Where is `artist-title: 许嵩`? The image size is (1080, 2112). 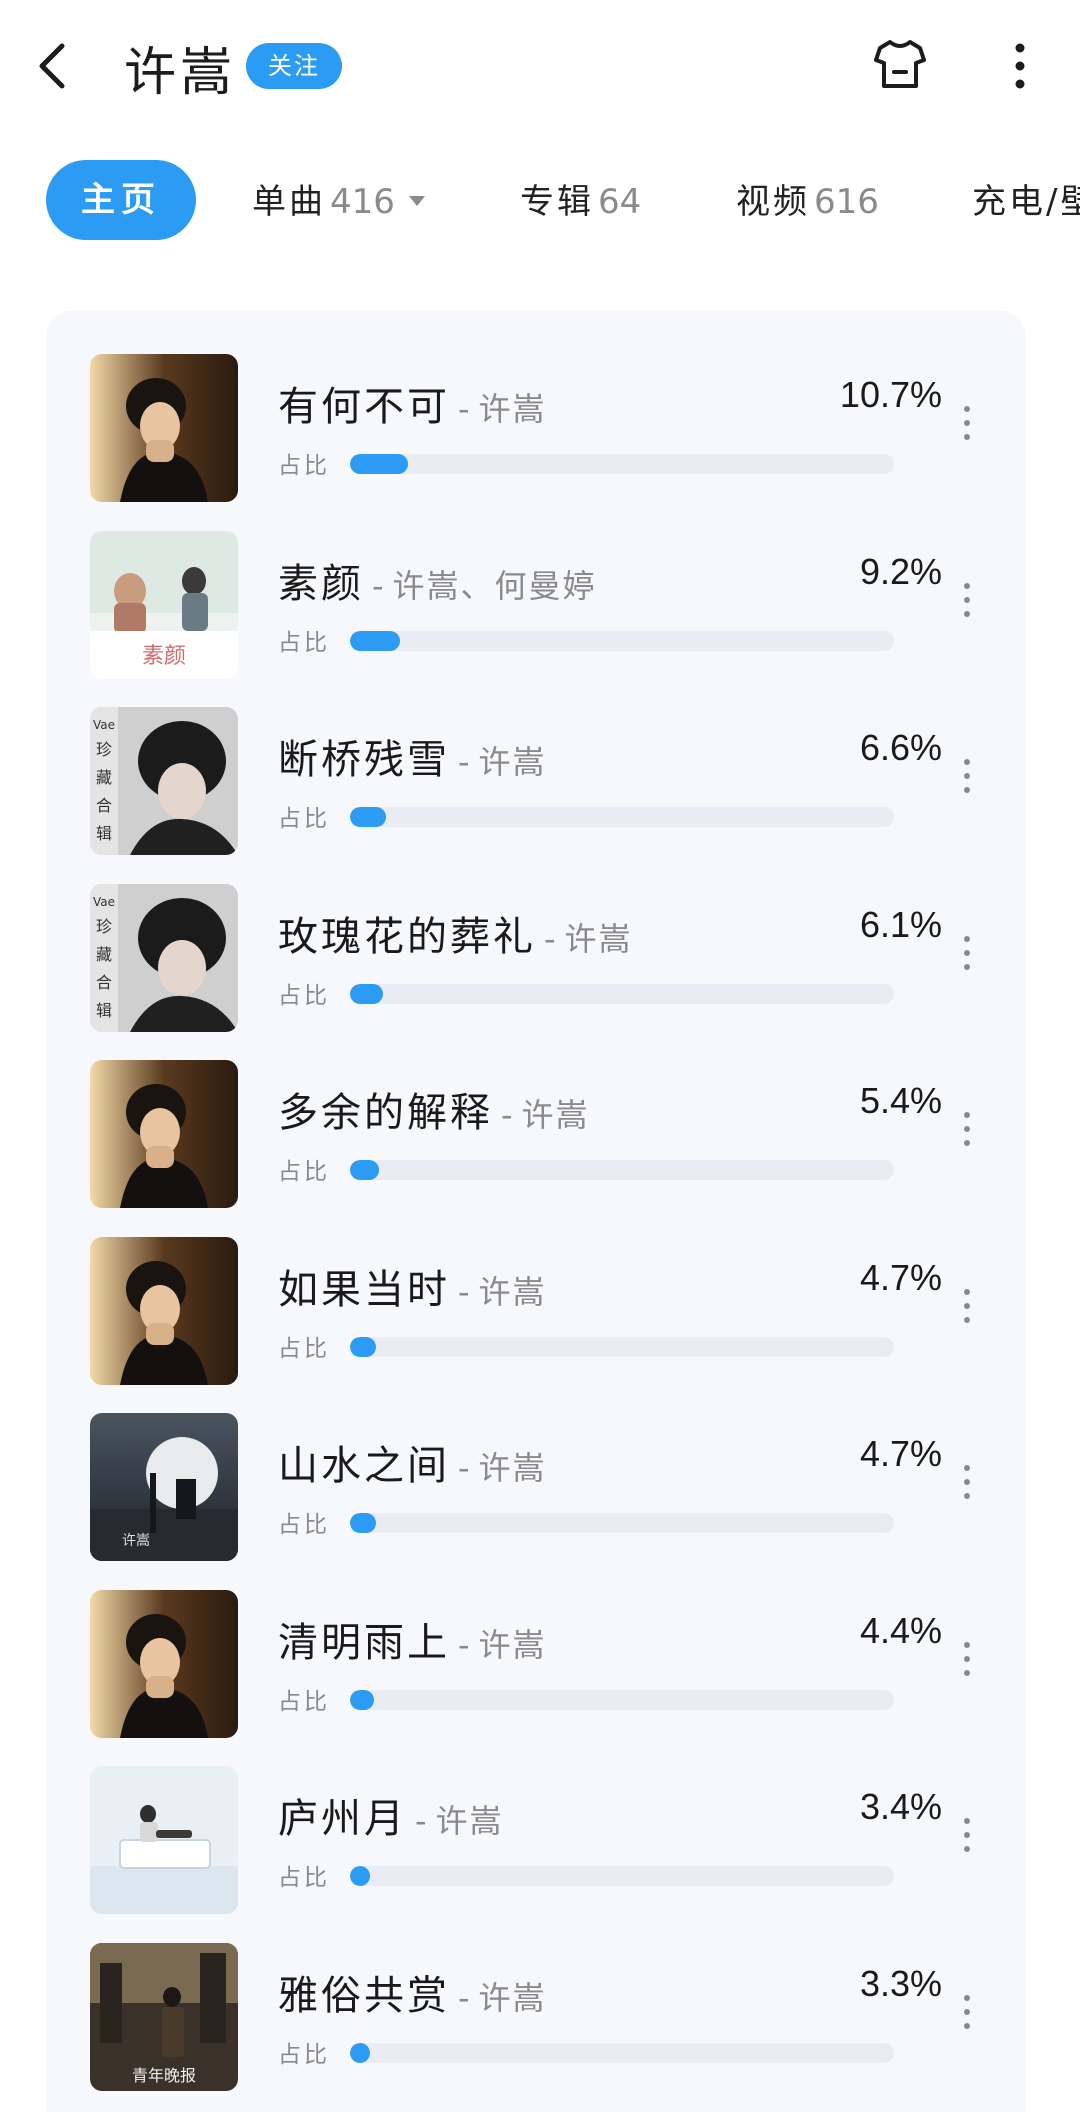 artist-title: 许嵩 is located at coordinates (180, 73).